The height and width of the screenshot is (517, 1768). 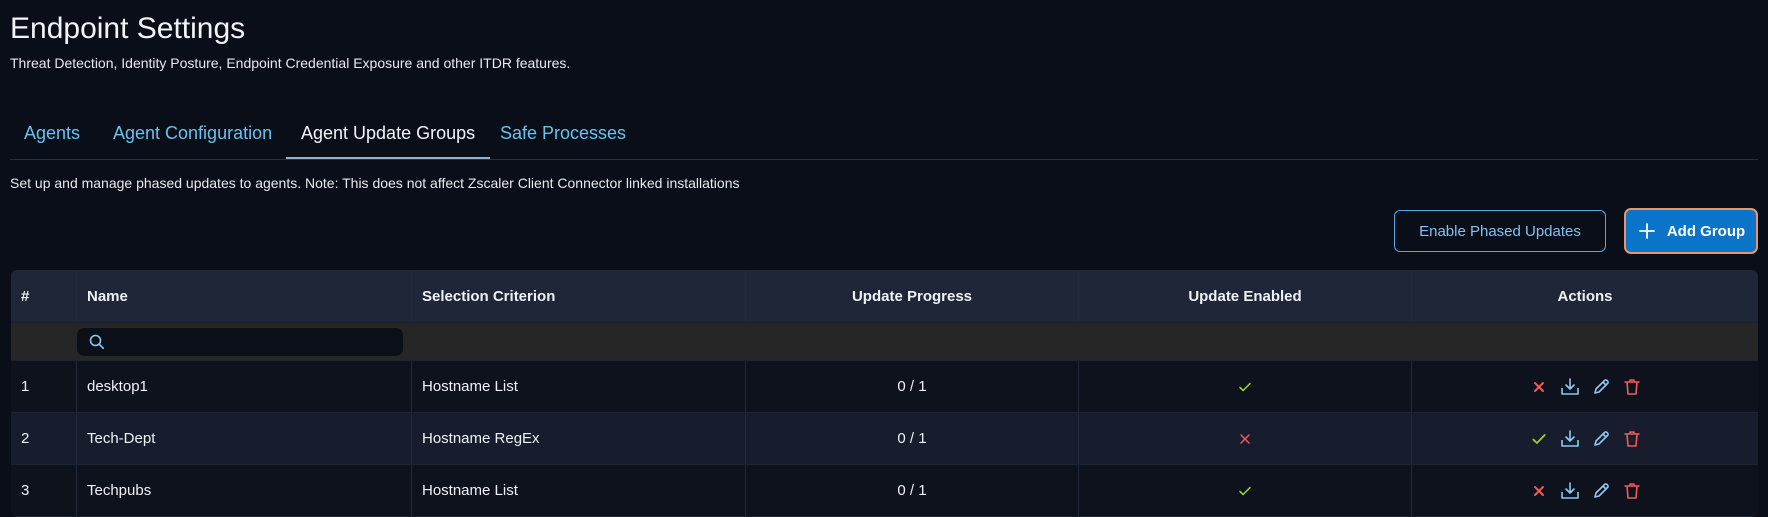 What do you see at coordinates (97, 342) in the screenshot?
I see `search-icon` at bounding box center [97, 342].